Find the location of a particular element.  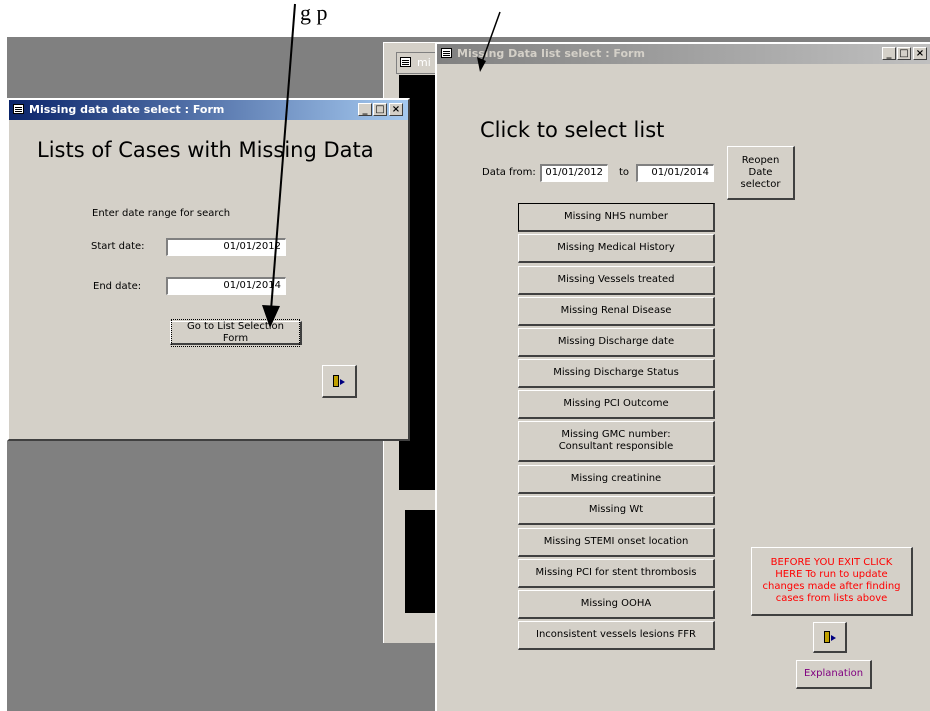

start-date-label: Start date: is located at coordinates (118, 246).